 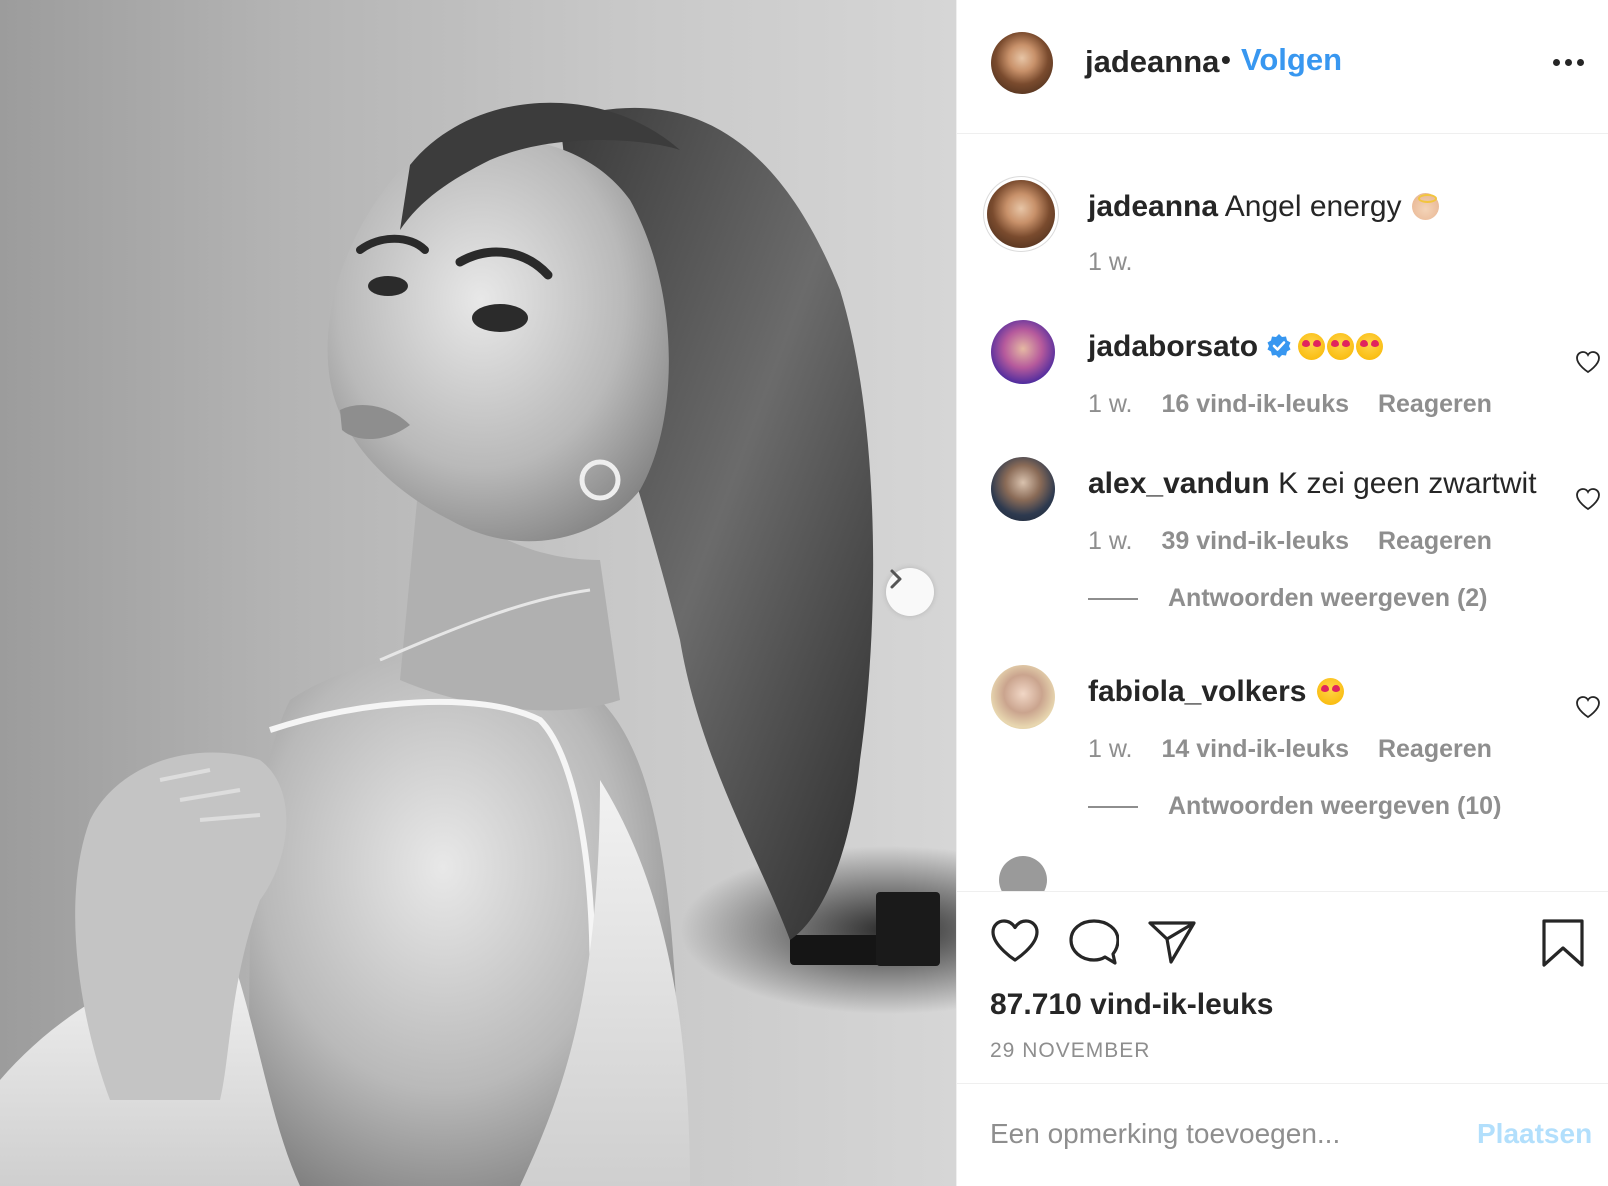 I want to click on comment-line: fabiola_volkers, so click(x=1216, y=692).